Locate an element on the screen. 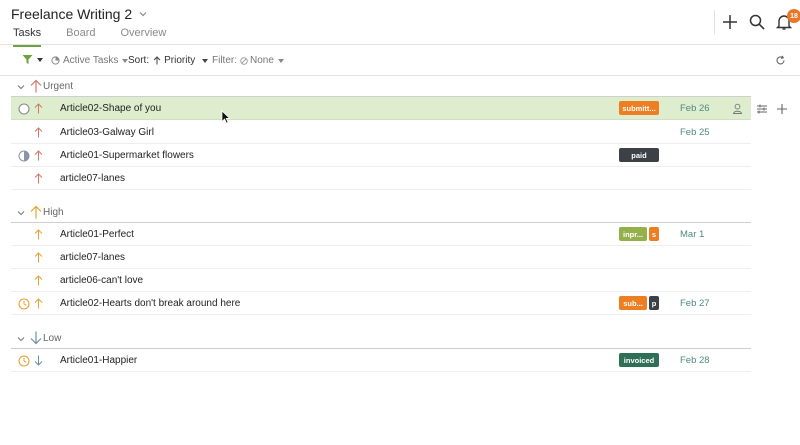  group-header-high: High is located at coordinates (375, 213).